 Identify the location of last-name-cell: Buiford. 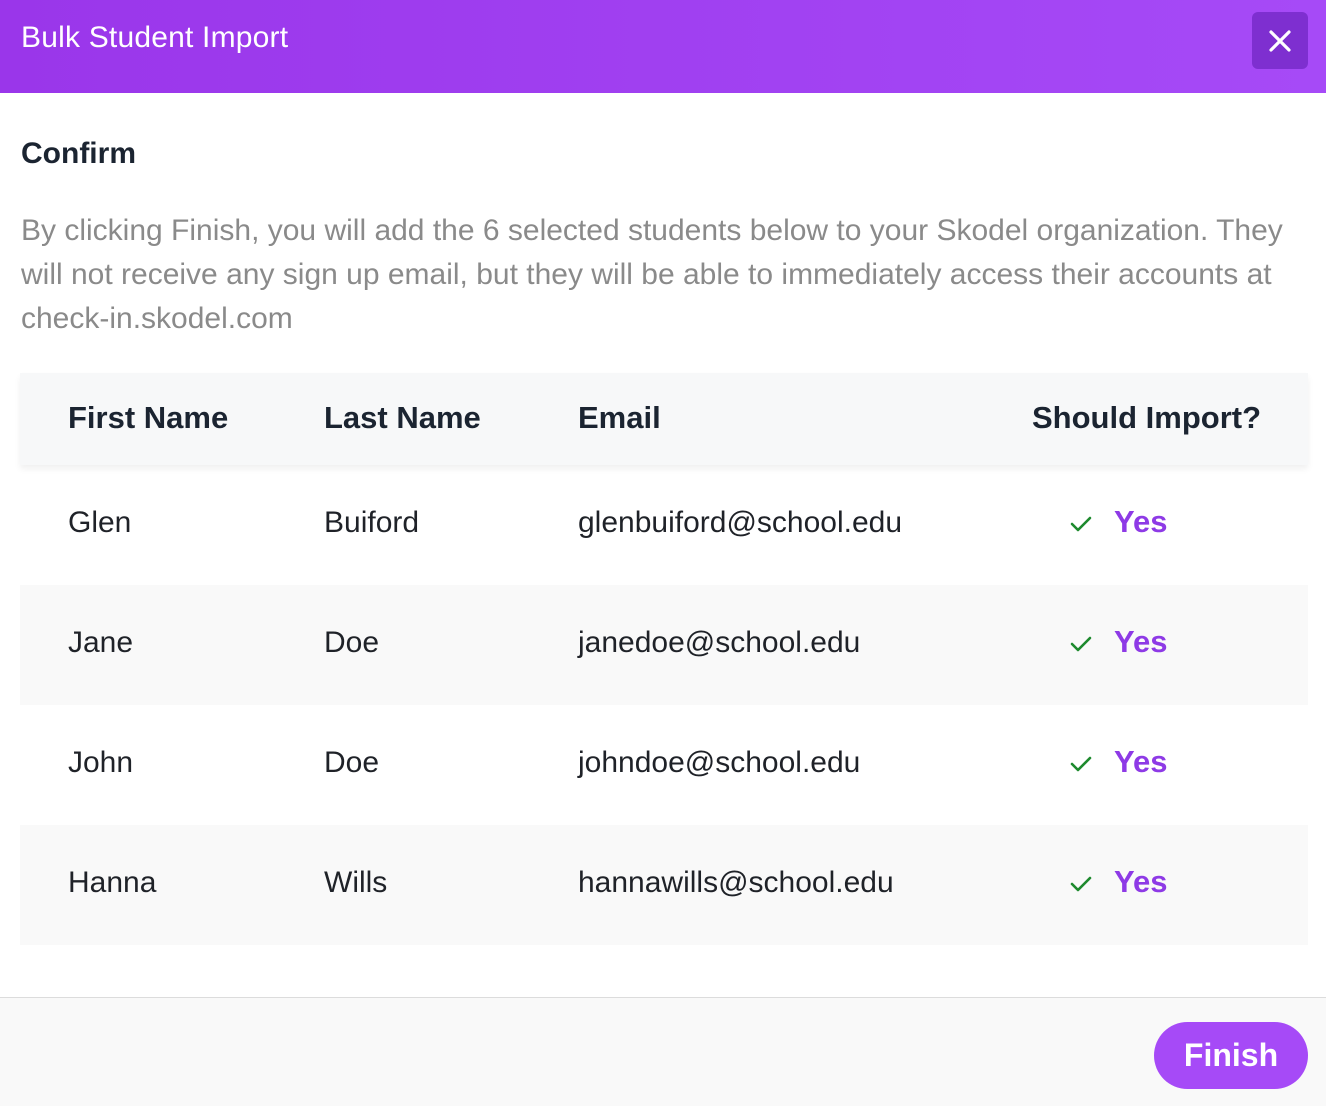
(372, 522).